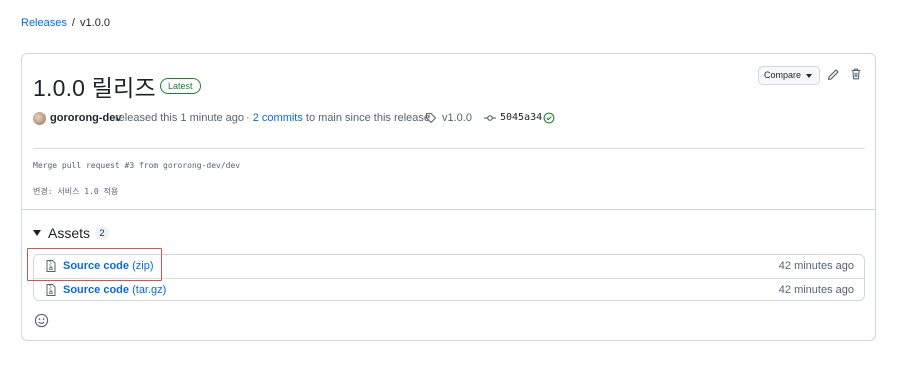 This screenshot has width=900, height=370. I want to click on commits-info: · 2 commits to main since this release, so click(338, 118).